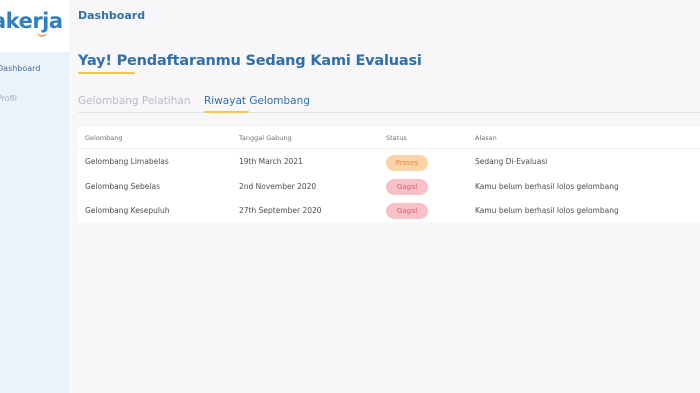  I want to click on status-badge: Proses, so click(407, 163).